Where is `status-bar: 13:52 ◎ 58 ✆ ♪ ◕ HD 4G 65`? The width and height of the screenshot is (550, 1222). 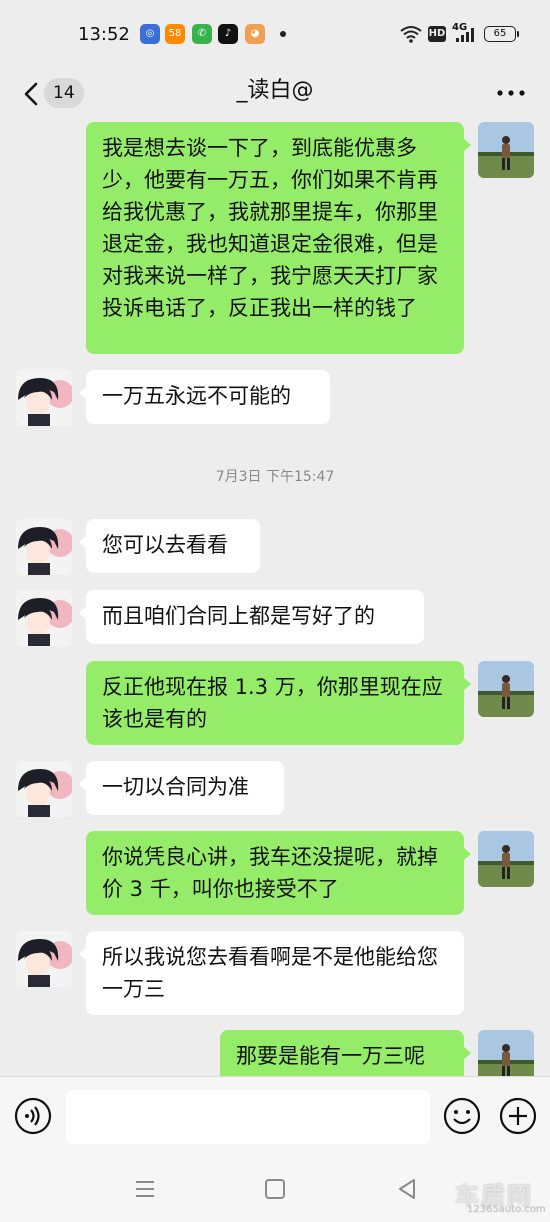 status-bar: 13:52 ◎ 58 ✆ ♪ ◕ HD 4G 65 is located at coordinates (275, 34).